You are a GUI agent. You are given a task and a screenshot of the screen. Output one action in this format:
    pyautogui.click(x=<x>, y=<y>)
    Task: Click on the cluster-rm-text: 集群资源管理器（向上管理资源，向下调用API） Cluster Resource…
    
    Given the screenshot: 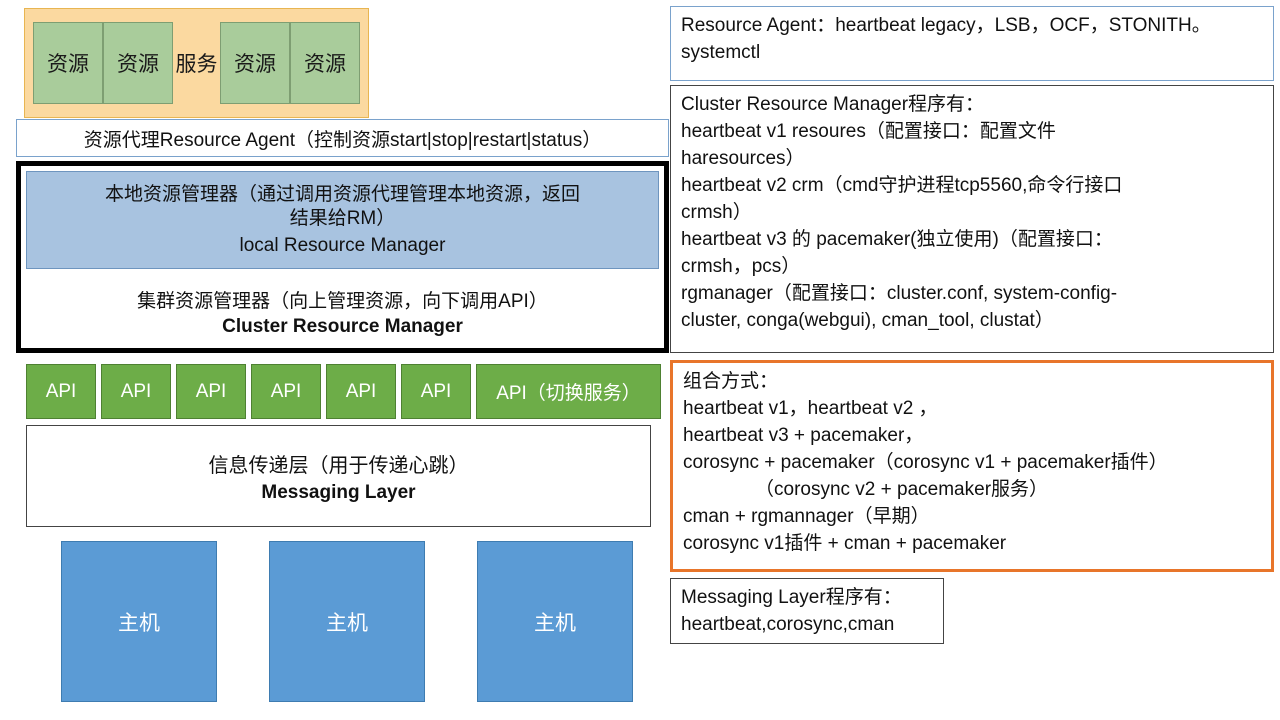 What is the action you would take?
    pyautogui.click(x=342, y=312)
    